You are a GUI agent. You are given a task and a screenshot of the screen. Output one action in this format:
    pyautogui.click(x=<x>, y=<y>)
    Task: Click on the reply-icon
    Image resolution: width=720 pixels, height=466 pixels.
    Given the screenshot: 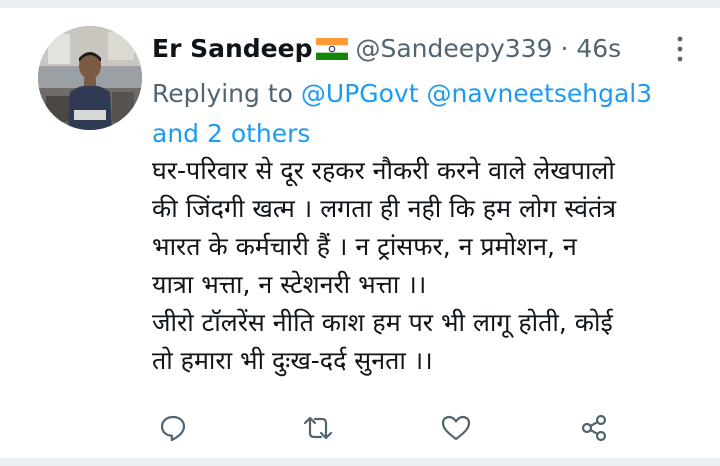 What is the action you would take?
    pyautogui.click(x=173, y=428)
    